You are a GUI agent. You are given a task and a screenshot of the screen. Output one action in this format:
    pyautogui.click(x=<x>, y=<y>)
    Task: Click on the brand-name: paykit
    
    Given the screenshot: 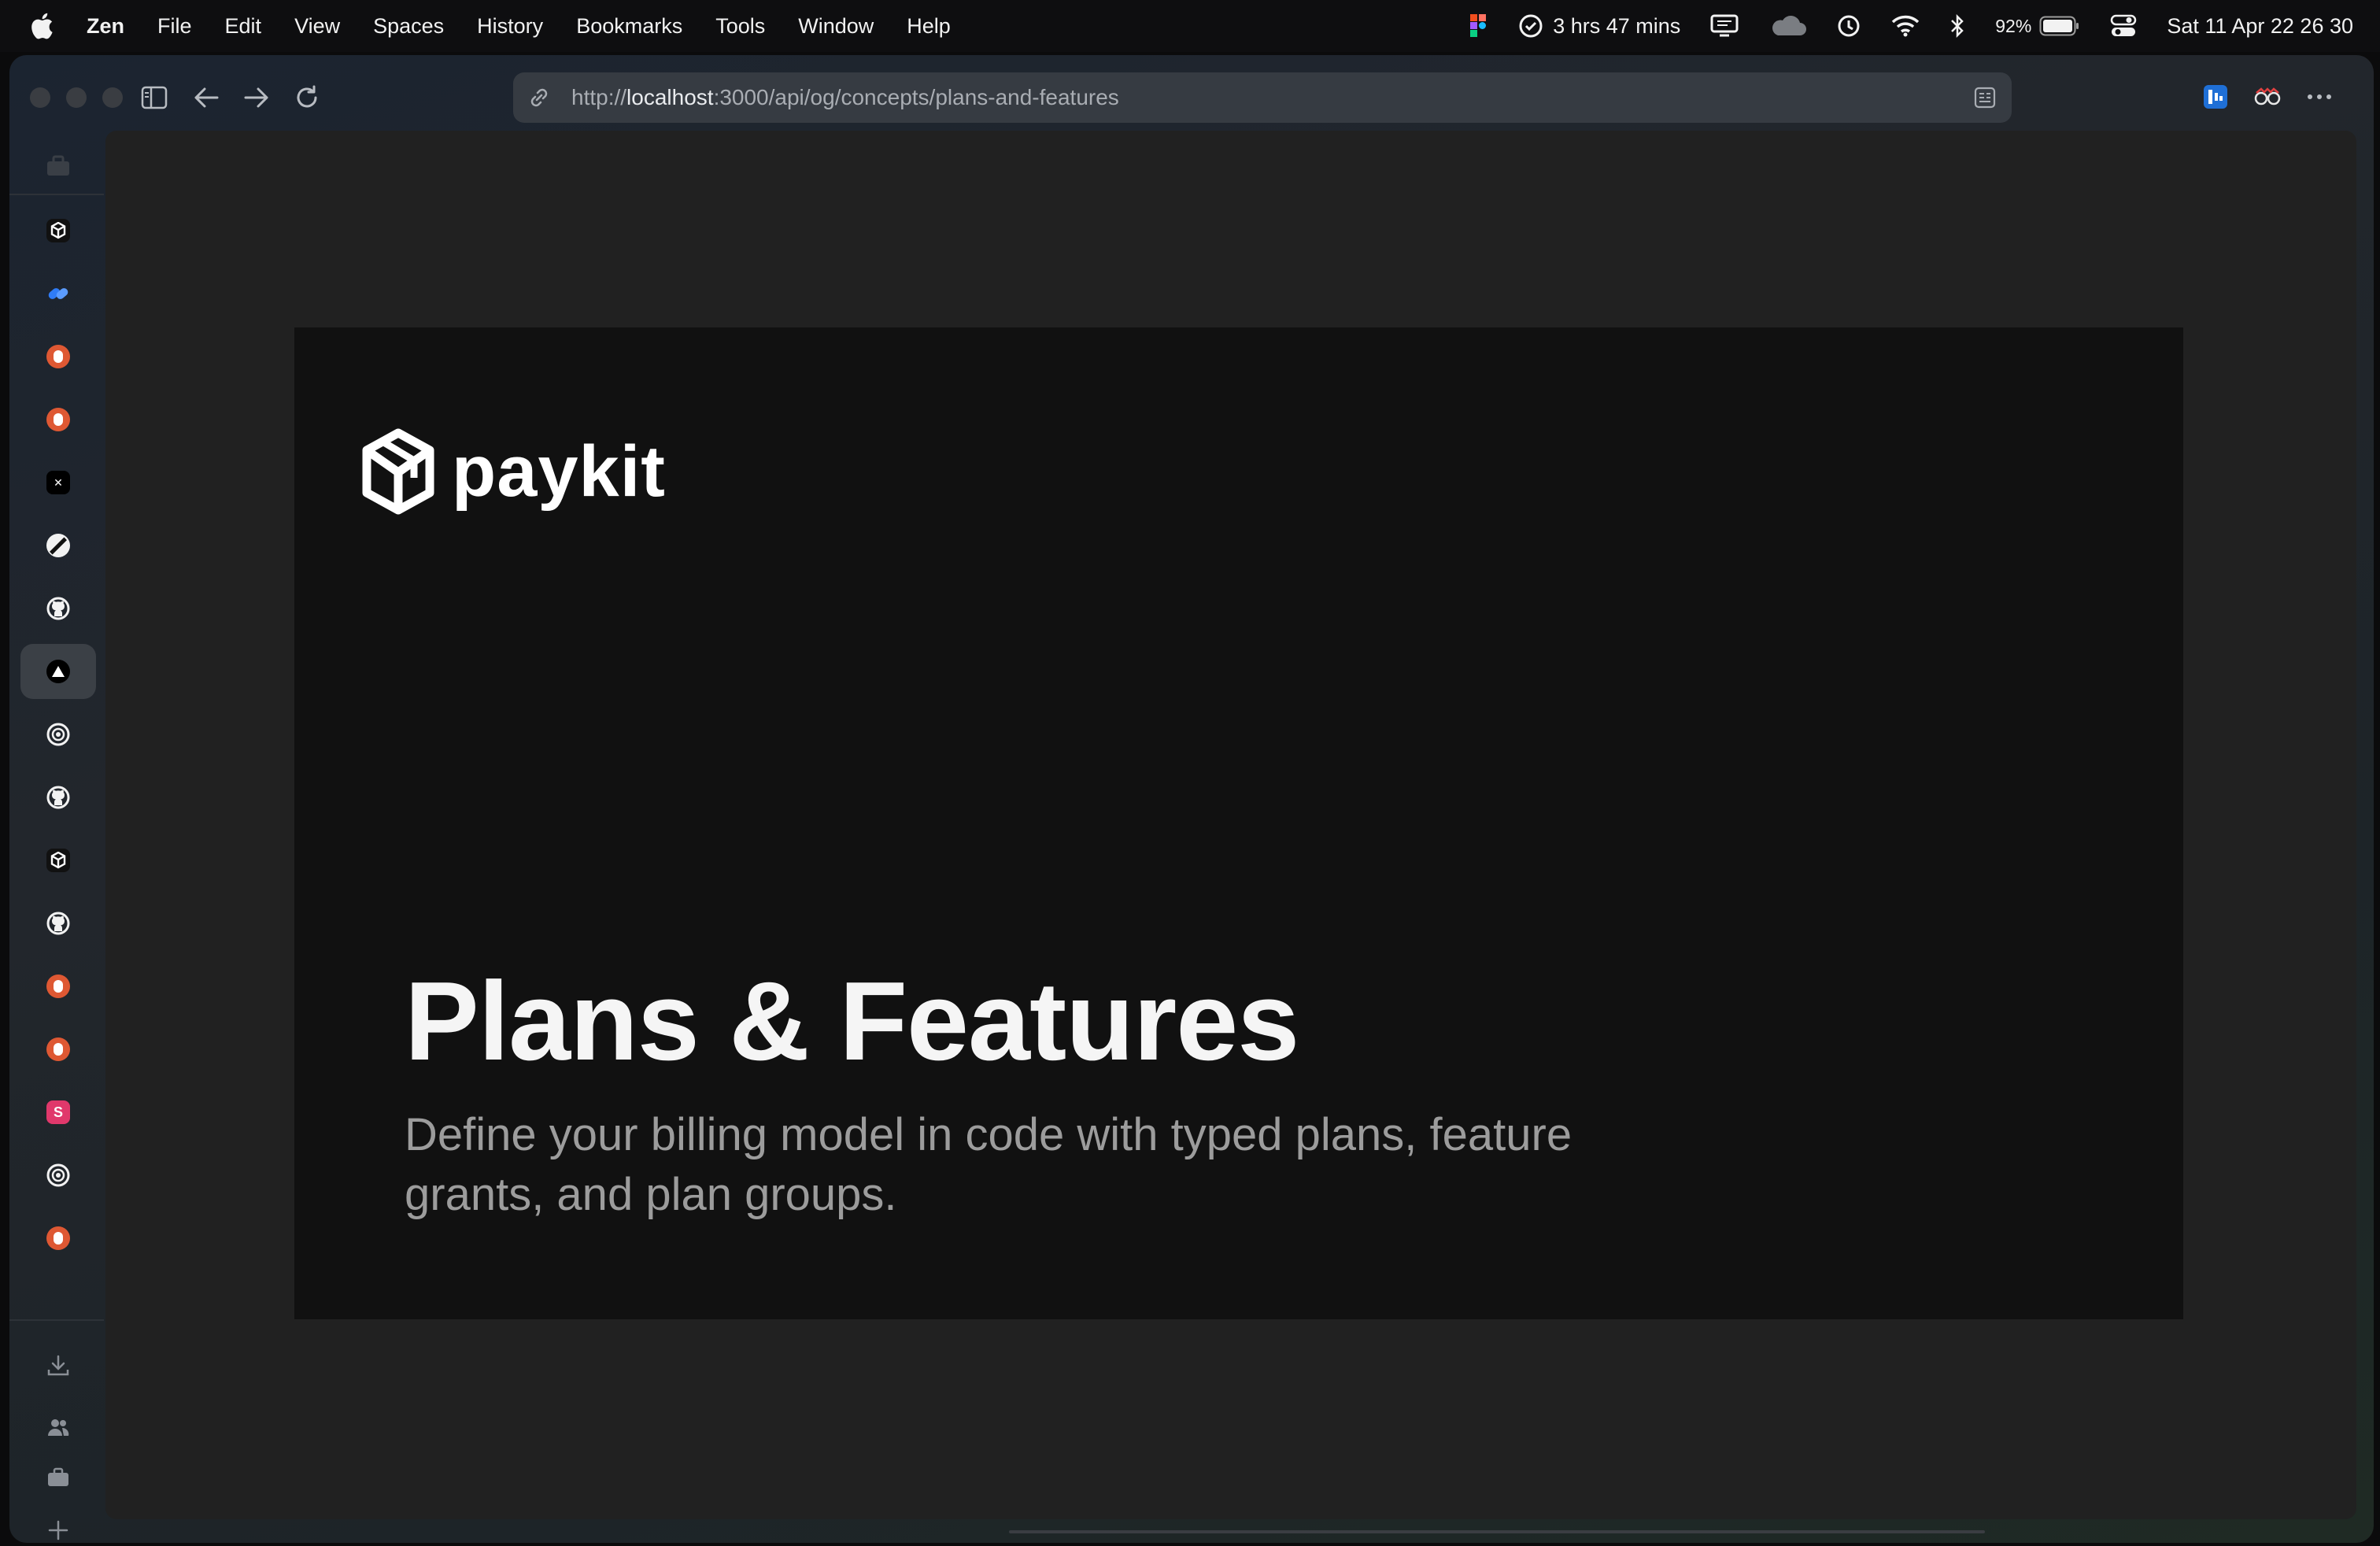 What is the action you would take?
    pyautogui.click(x=559, y=472)
    